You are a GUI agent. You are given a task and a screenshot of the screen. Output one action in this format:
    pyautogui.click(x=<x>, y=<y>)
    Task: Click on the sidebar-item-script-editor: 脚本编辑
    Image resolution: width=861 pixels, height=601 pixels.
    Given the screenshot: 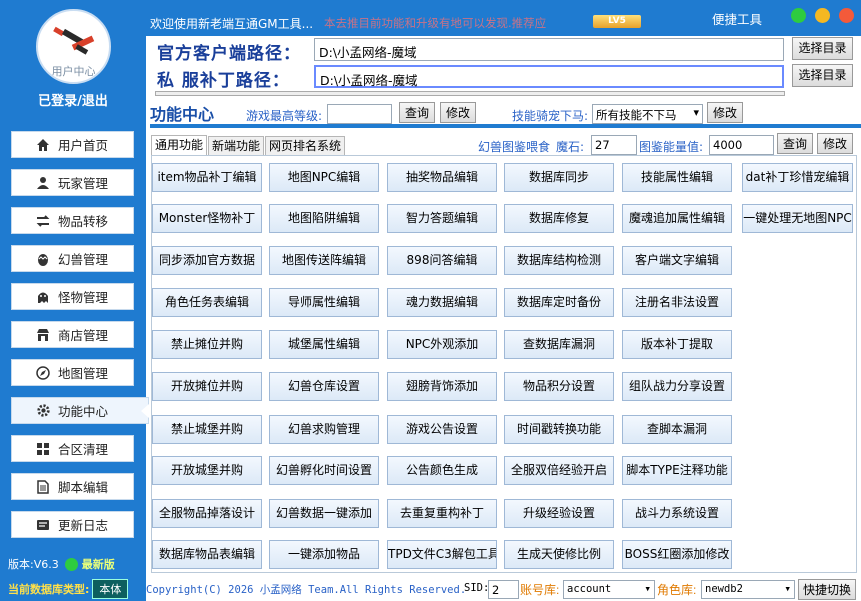 What is the action you would take?
    pyautogui.click(x=72, y=486)
    